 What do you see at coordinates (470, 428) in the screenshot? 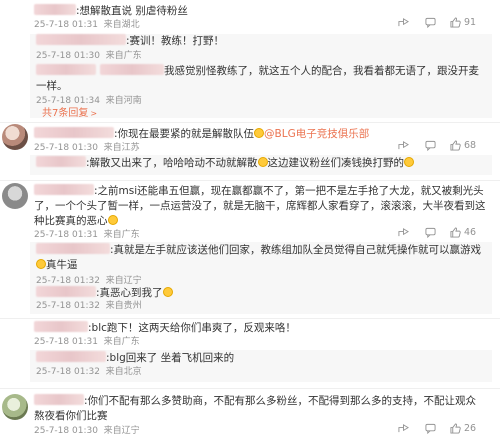
I see `like-count: 26` at bounding box center [470, 428].